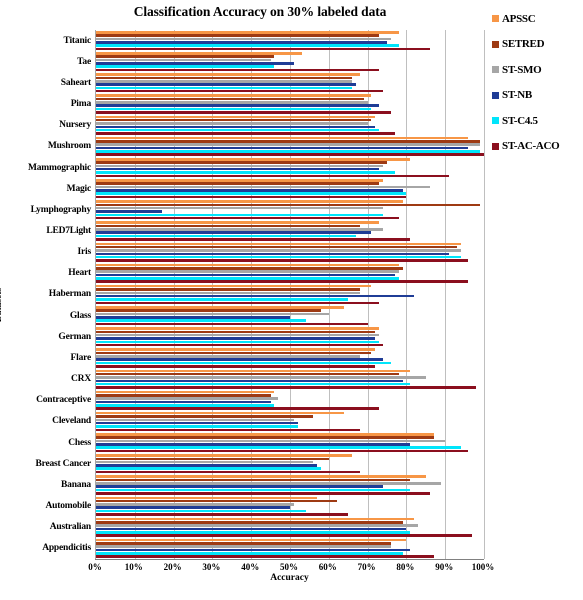 The width and height of the screenshot is (583, 600). I want to click on chart-legend: APSSC SETRED ST-SMO ST-NB ST-C4.5 ST-AC-ACO, so click(537, 82).